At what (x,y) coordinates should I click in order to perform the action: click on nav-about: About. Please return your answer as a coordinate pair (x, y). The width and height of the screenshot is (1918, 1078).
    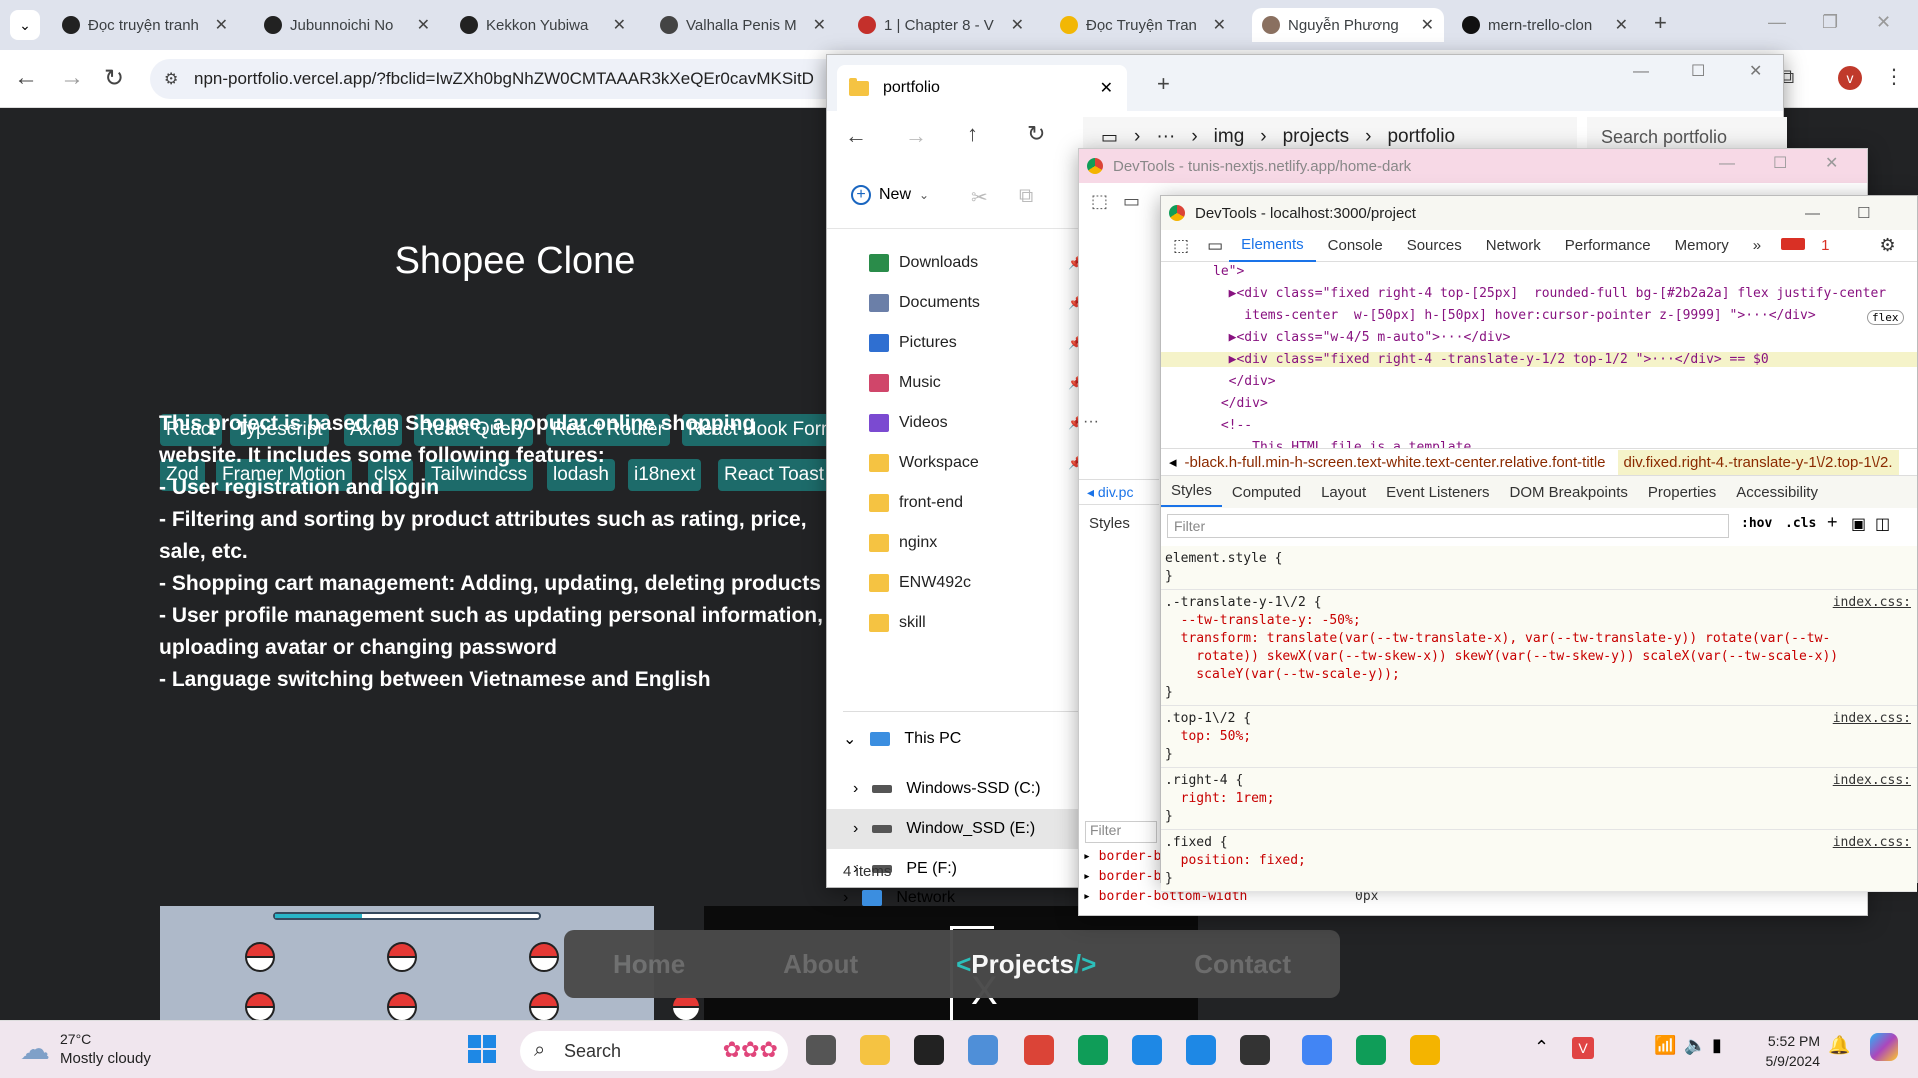
    Looking at the image, I should click on (820, 964).